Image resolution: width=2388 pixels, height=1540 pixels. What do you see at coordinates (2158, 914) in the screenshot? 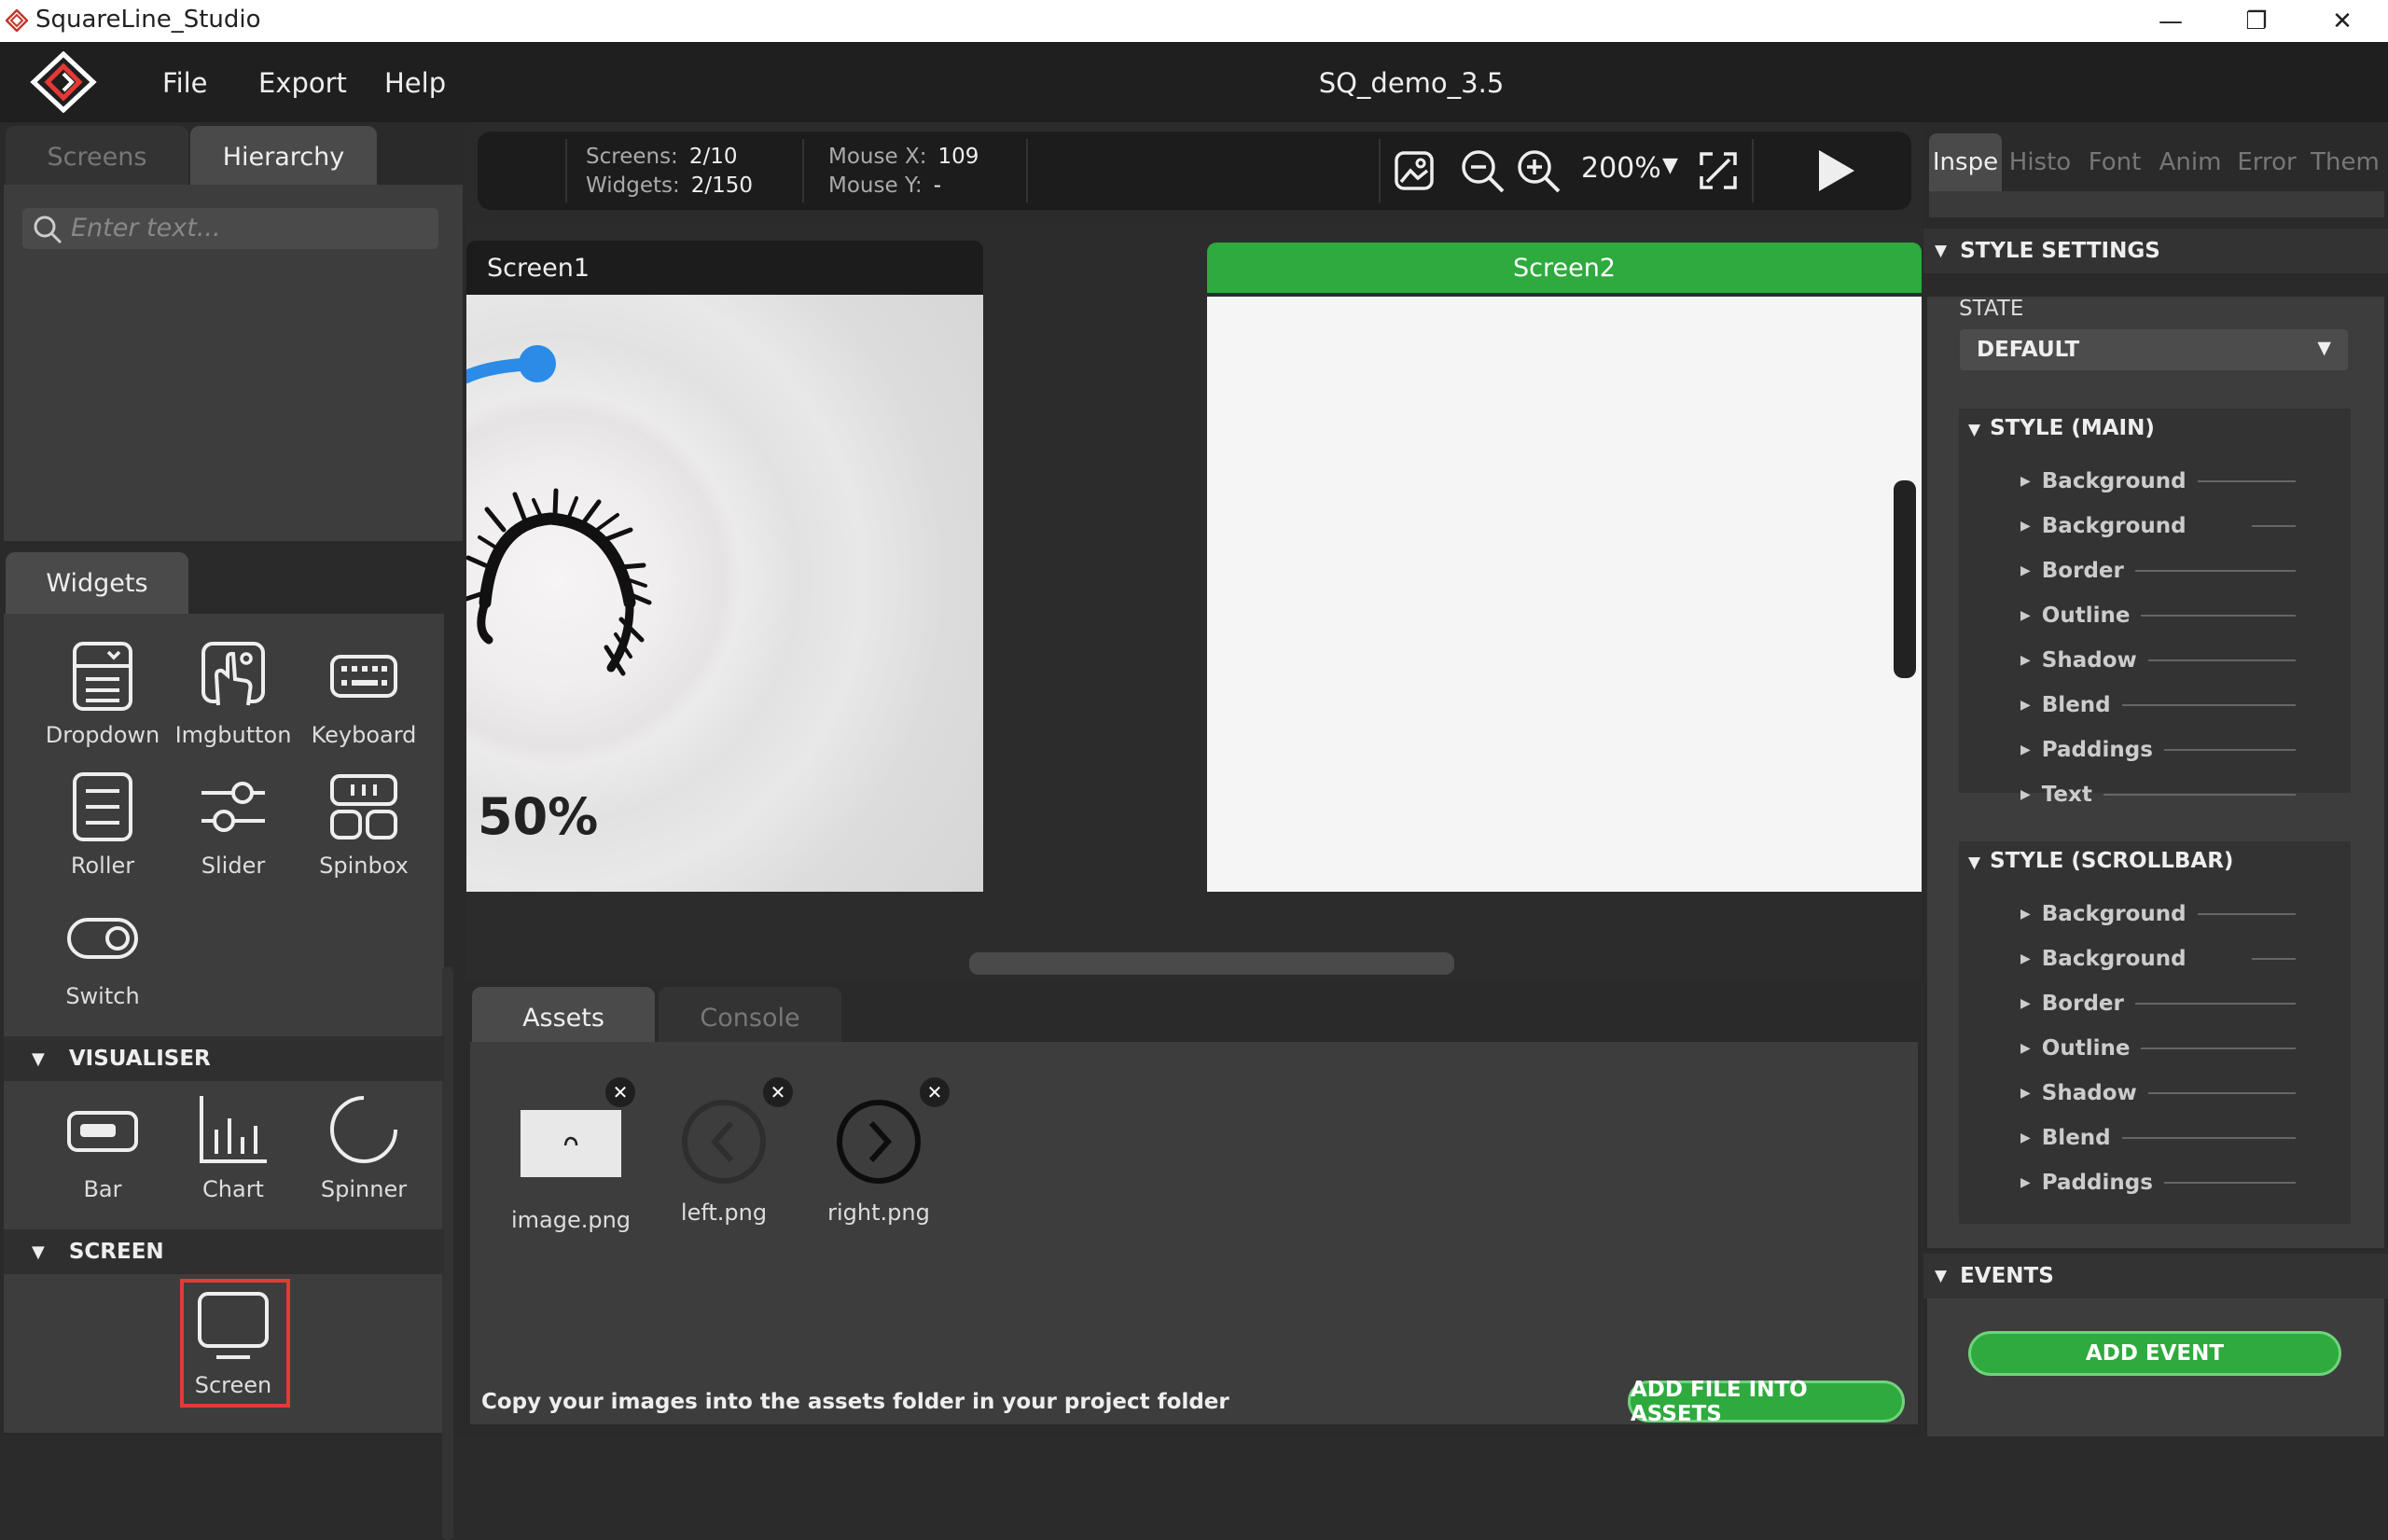
I see `scrollbar-row-background: ▶ Background` at bounding box center [2158, 914].